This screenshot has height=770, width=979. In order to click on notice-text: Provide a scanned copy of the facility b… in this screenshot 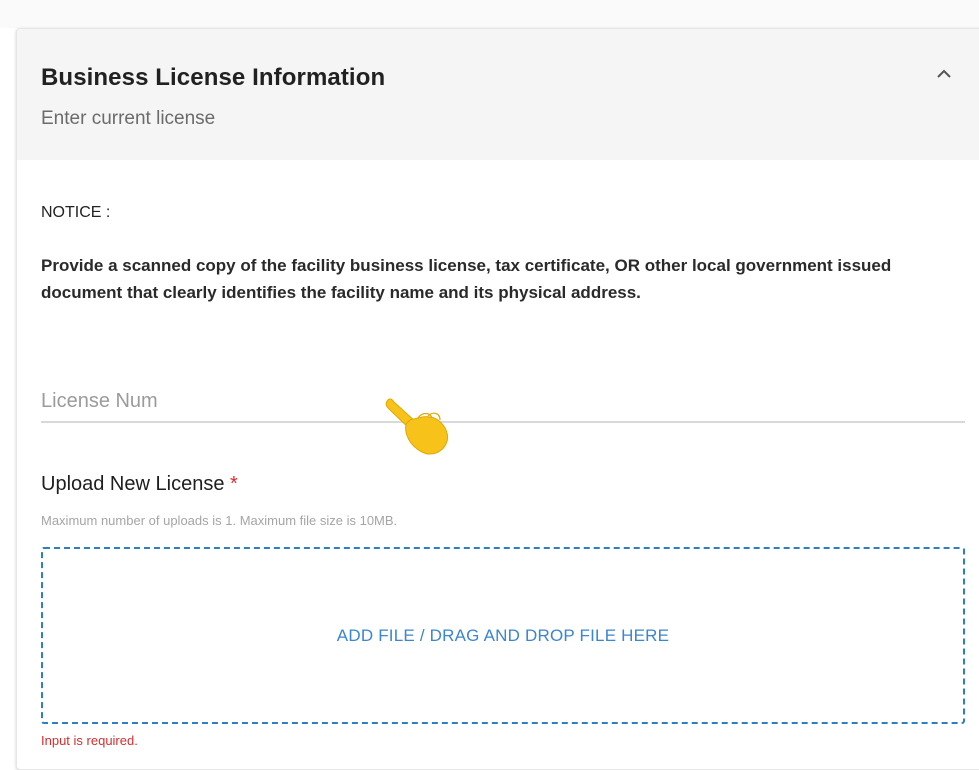, I will do `click(466, 279)`.